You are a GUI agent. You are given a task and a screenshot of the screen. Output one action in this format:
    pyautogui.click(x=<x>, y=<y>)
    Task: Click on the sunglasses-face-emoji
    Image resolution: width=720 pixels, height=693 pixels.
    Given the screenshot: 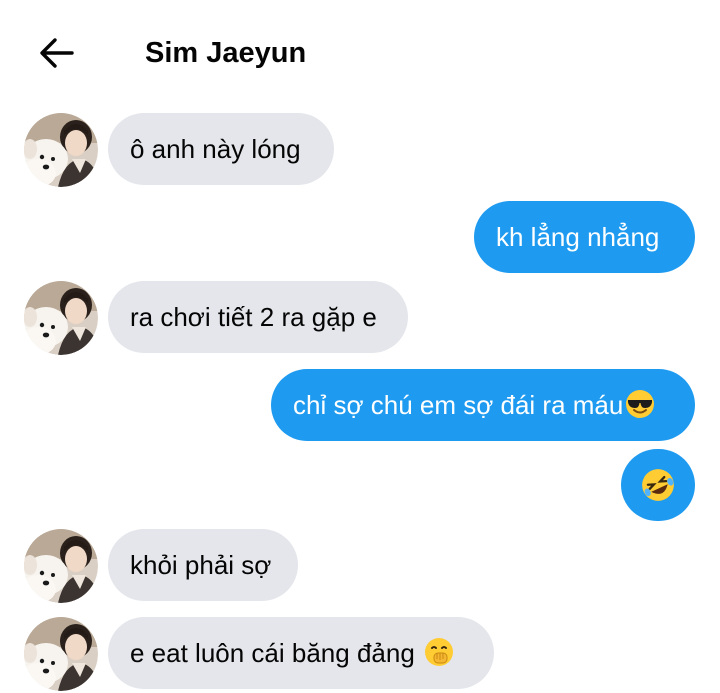 What is the action you would take?
    pyautogui.click(x=640, y=404)
    